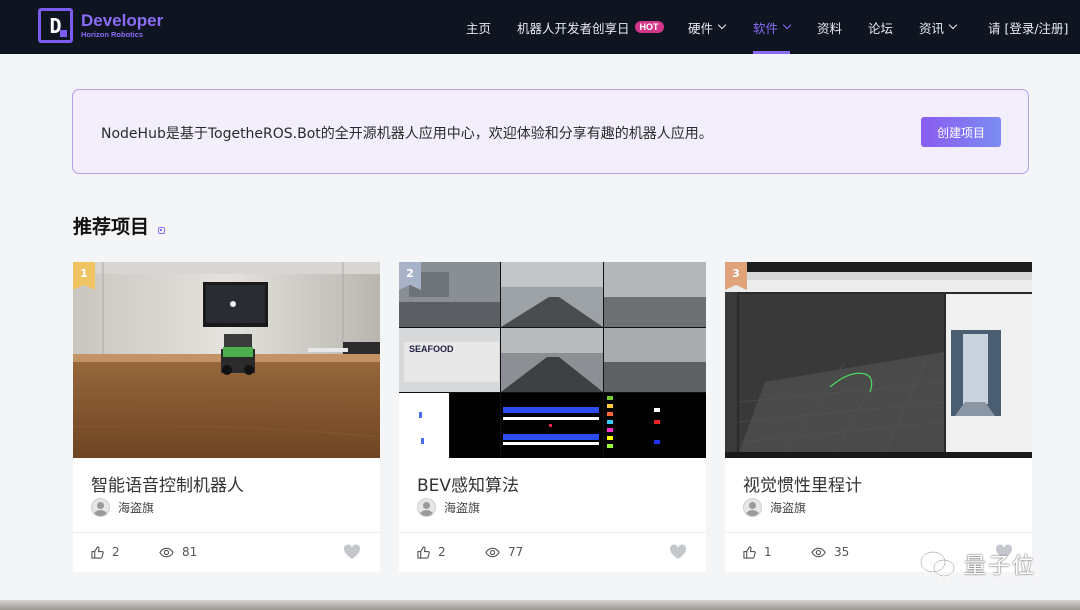 The width and height of the screenshot is (1080, 610). I want to click on project-card-3: 3 视觉惯性里程计 海盗旗 1 35, so click(878, 417).